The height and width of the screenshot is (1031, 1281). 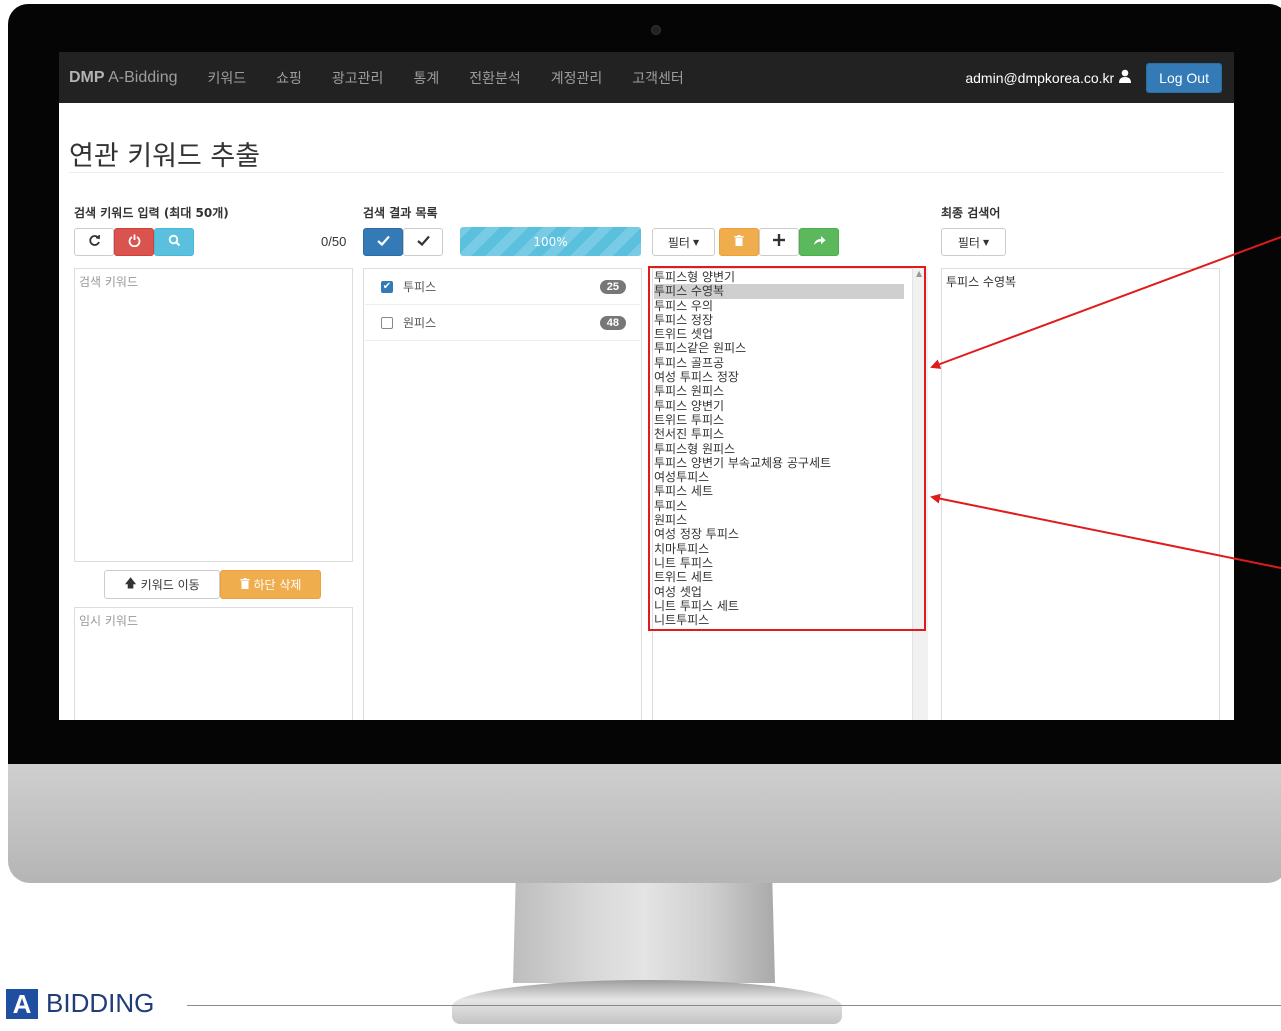 I want to click on check-all-button, so click(x=383, y=242).